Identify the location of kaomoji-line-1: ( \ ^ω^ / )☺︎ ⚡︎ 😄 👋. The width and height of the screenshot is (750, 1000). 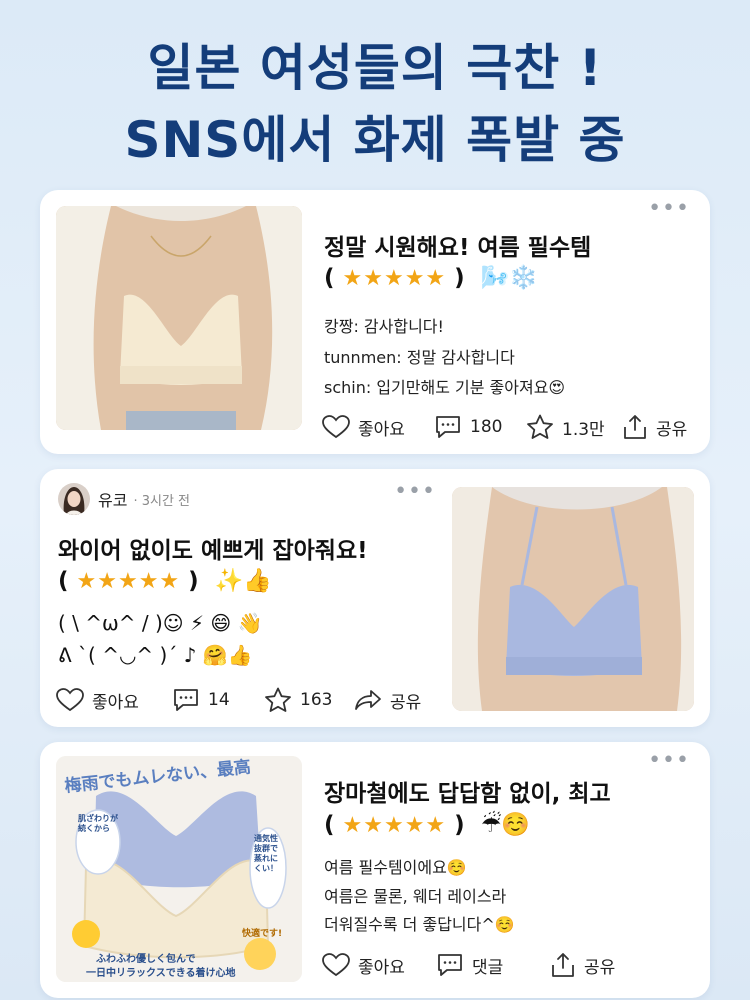
(160, 623).